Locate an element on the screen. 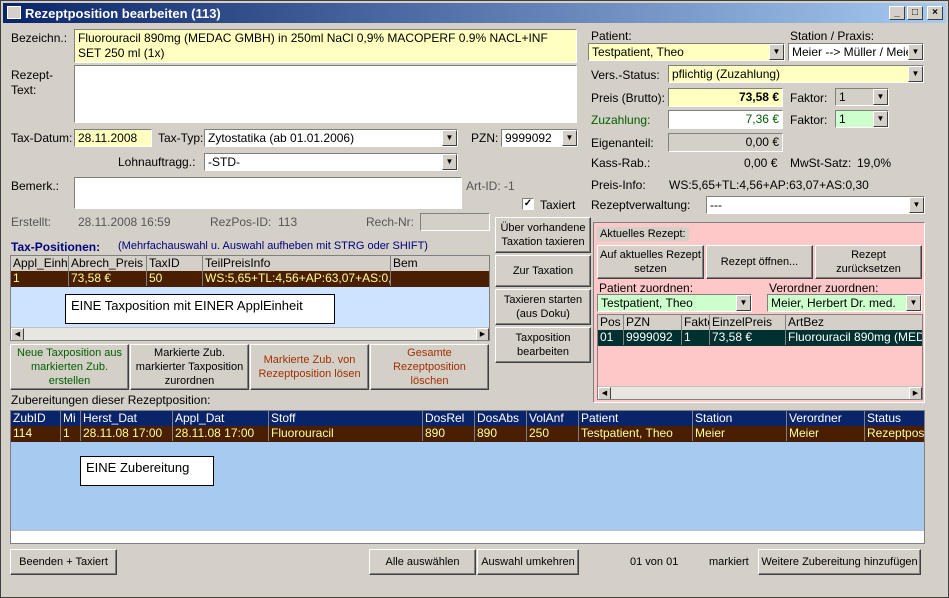 The height and width of the screenshot is (598, 949). col-header: Appl_Dat is located at coordinates (221, 418).